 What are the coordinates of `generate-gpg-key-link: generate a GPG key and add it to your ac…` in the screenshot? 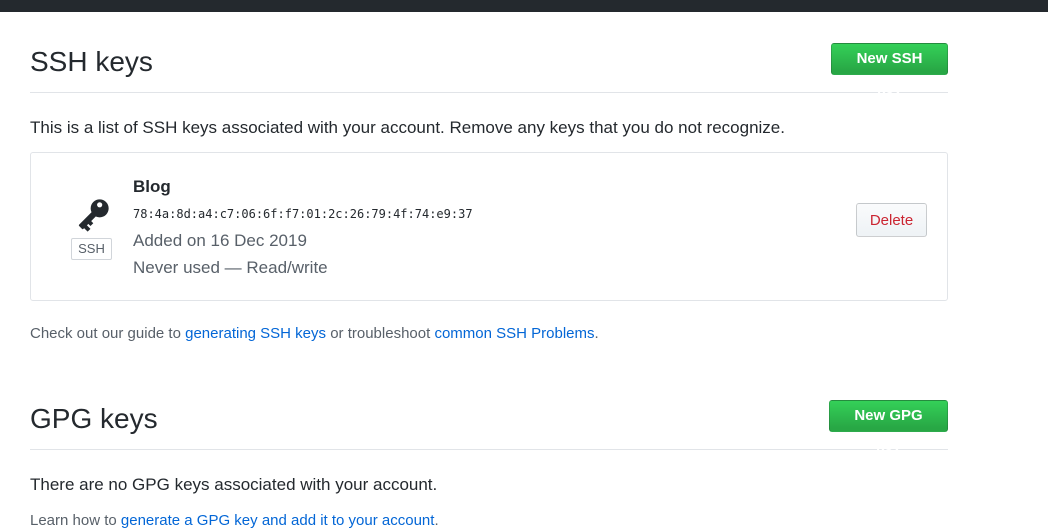 It's located at (278, 520).